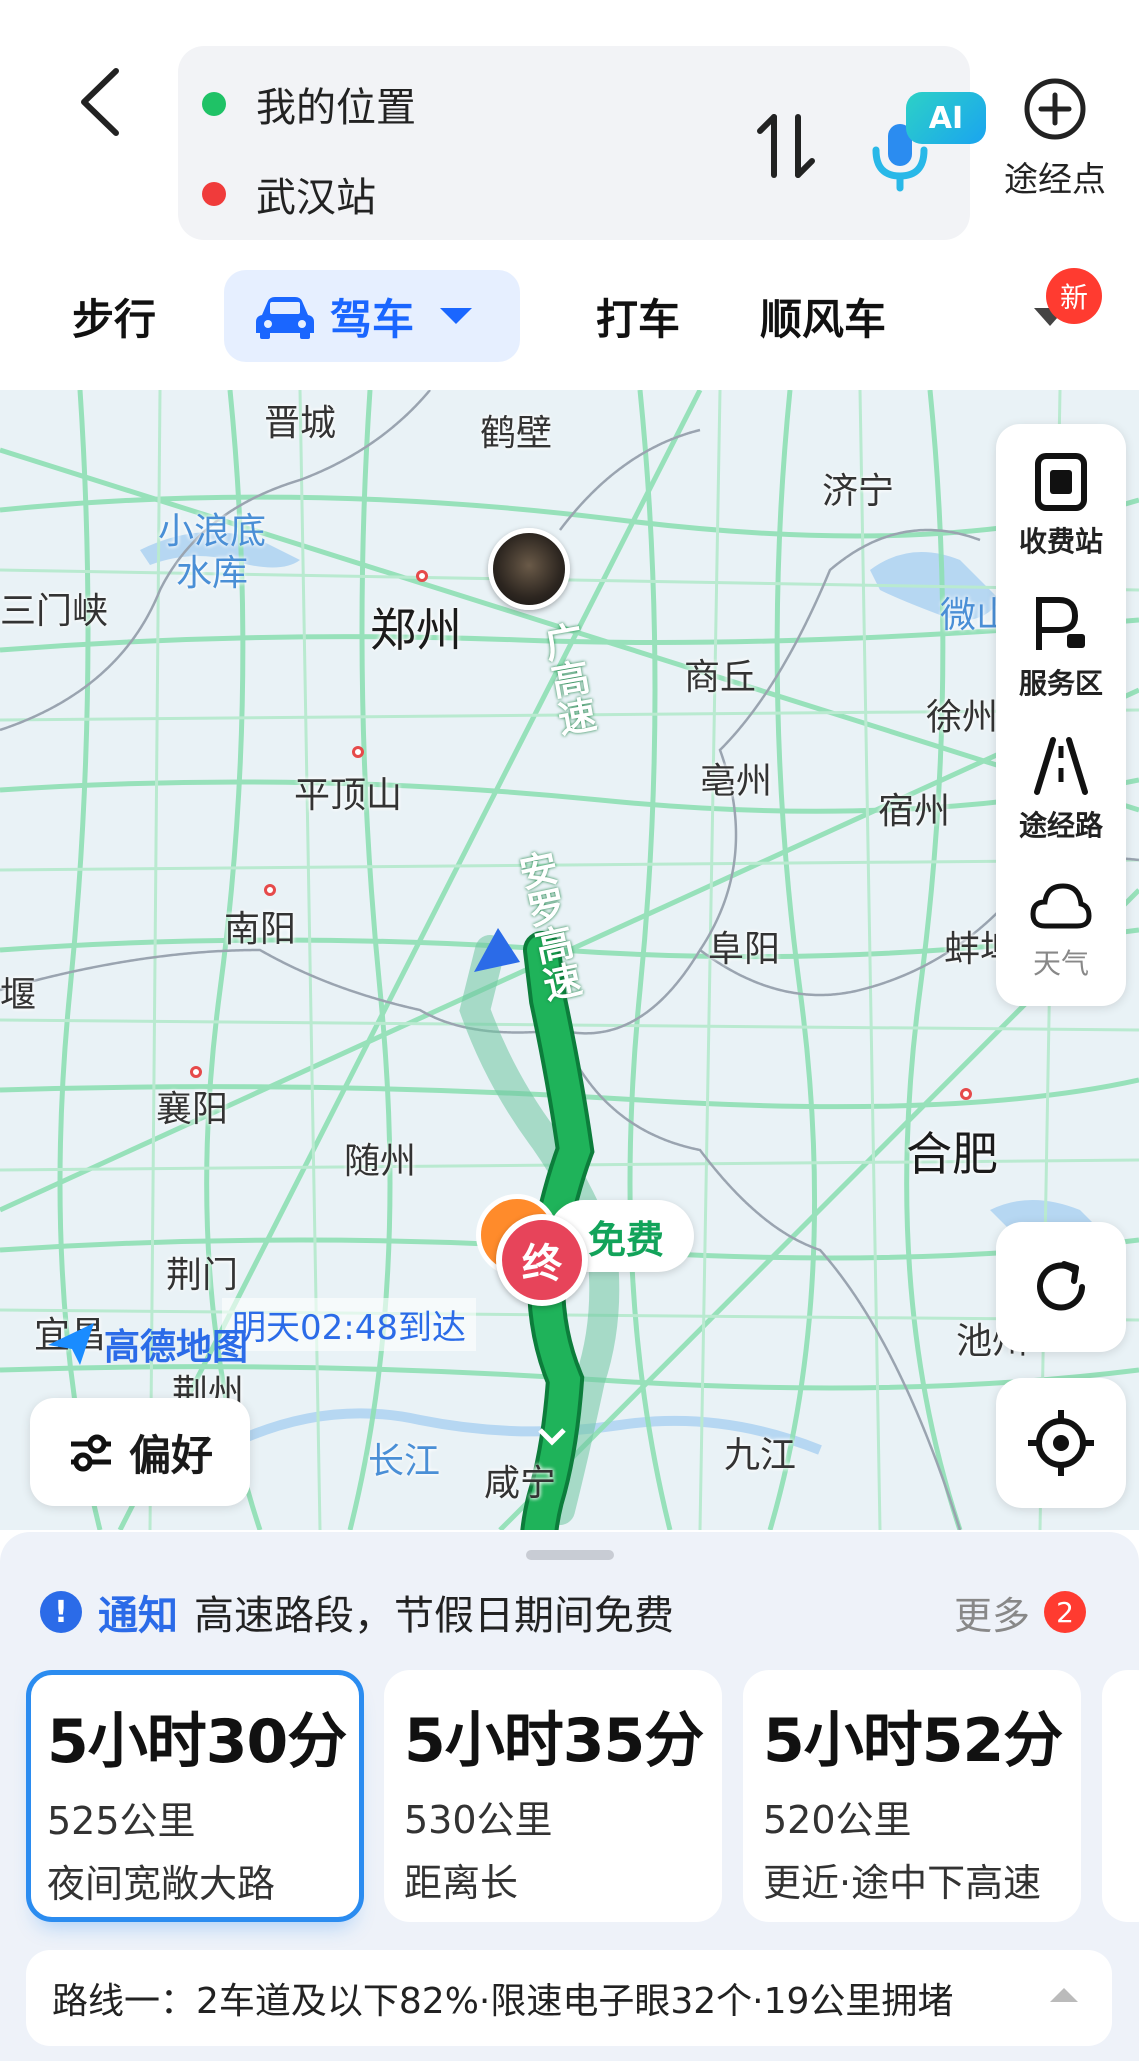 The image size is (1139, 2061). What do you see at coordinates (516, 433) in the screenshot?
I see `city-label: 鹤壁` at bounding box center [516, 433].